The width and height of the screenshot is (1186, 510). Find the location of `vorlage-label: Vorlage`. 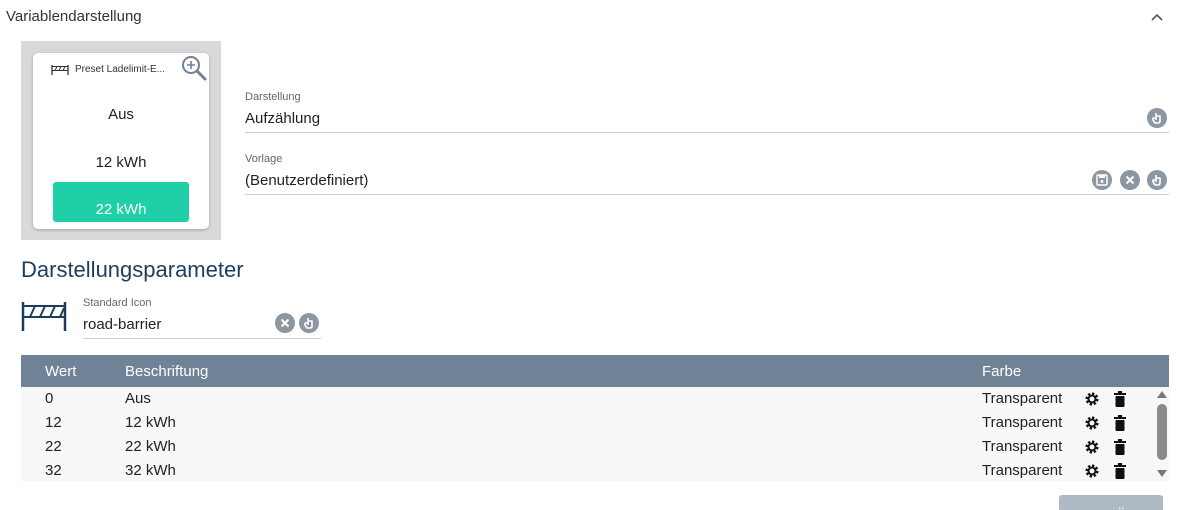

vorlage-label: Vorlage is located at coordinates (264, 159).